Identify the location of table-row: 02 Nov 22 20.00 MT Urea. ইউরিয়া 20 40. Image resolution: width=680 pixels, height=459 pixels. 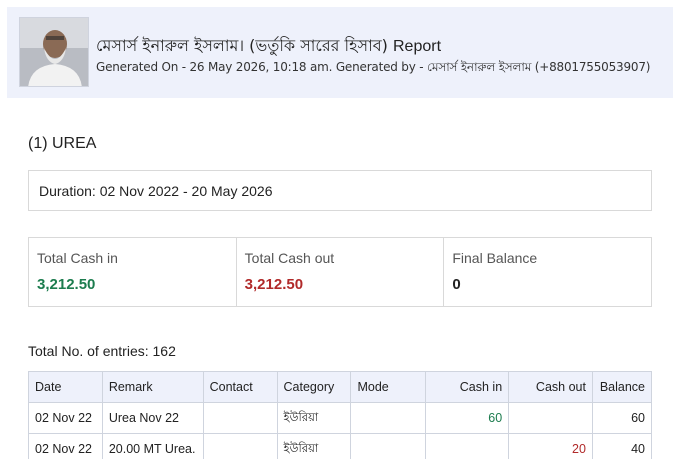
(340, 446).